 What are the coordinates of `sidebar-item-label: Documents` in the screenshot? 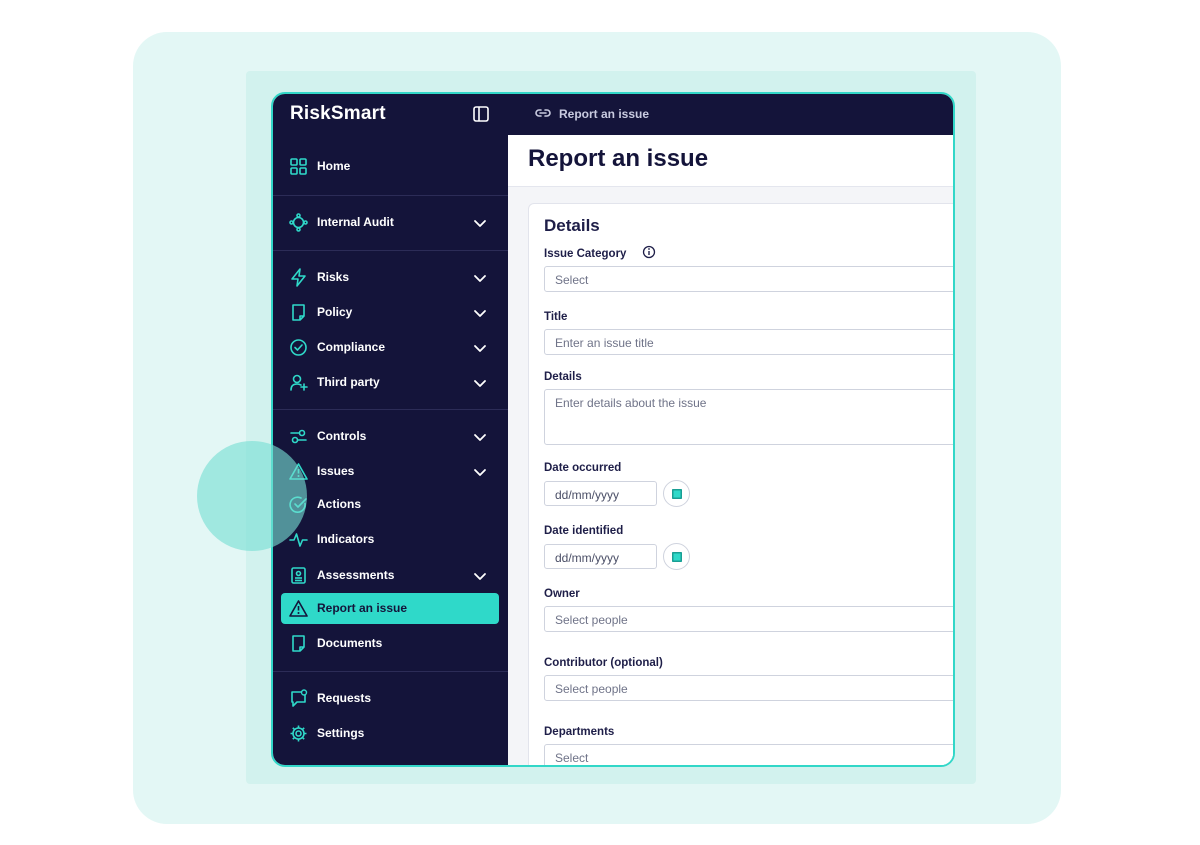 It's located at (350, 643).